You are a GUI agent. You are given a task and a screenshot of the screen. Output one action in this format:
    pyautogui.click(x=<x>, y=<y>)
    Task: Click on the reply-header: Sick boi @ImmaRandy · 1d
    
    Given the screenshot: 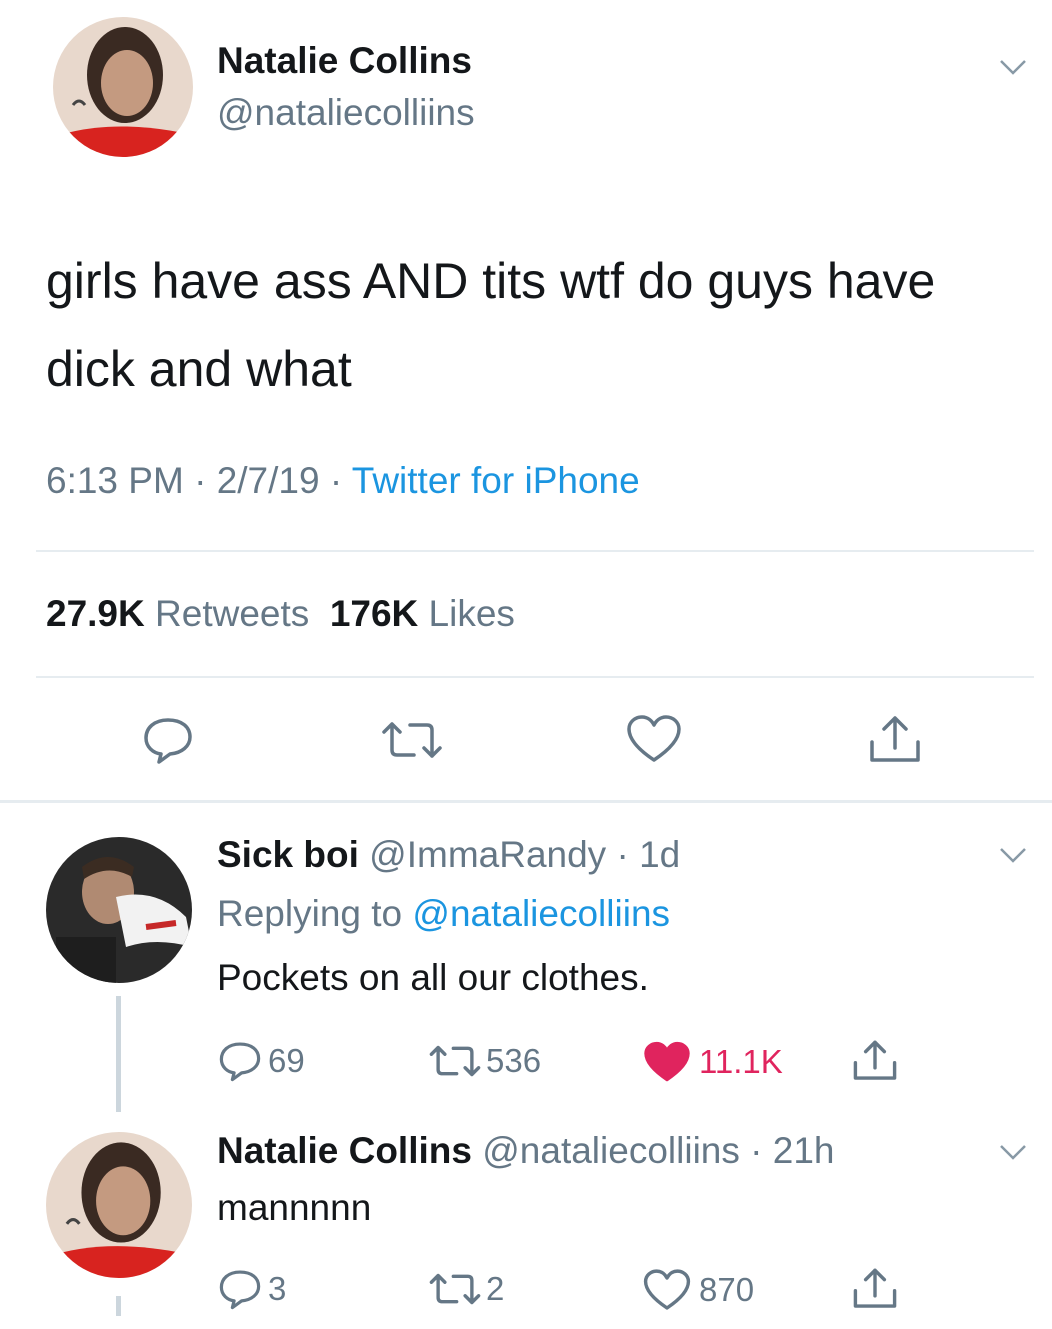 What is the action you would take?
    pyautogui.click(x=448, y=855)
    